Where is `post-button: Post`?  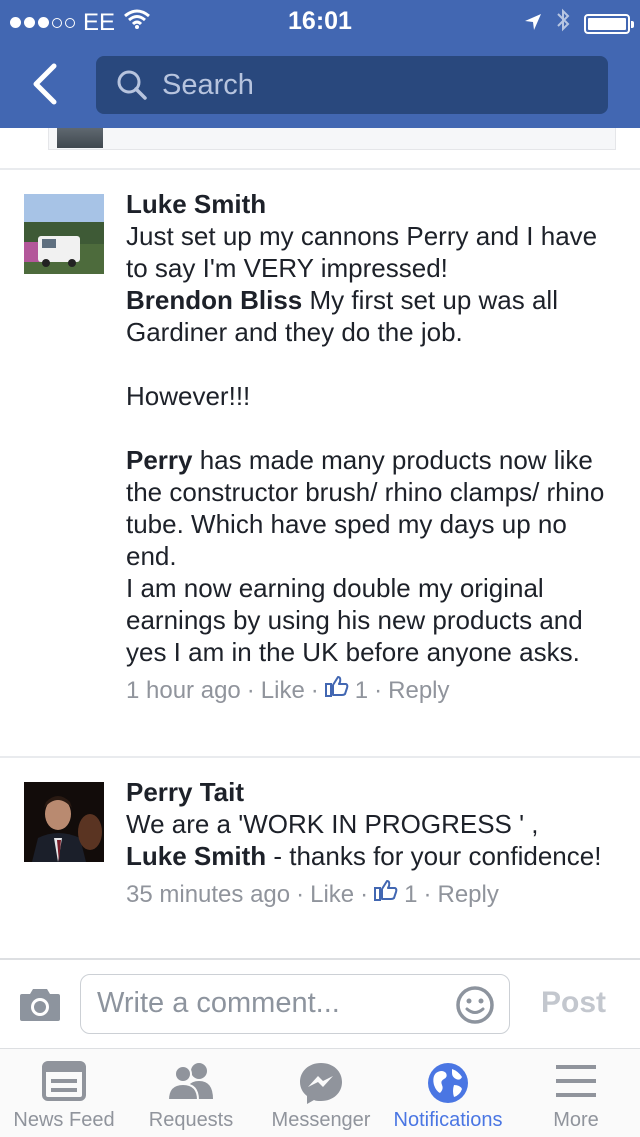 post-button: Post is located at coordinates (573, 1003).